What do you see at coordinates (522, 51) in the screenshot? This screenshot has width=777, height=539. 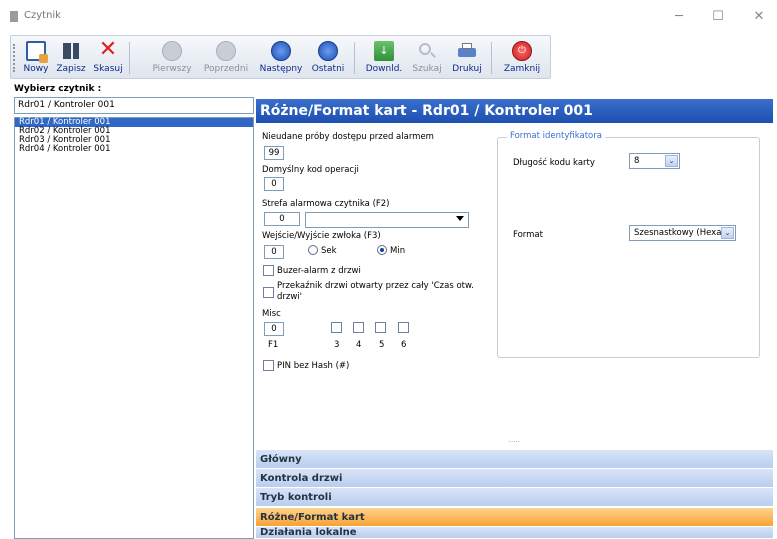 I see `power-icon: ⏻` at bounding box center [522, 51].